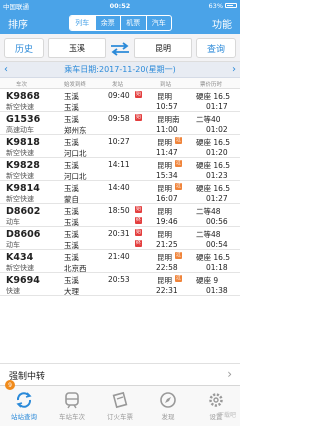 The width and height of the screenshot is (320, 426). What do you see at coordinates (23, 211) in the screenshot?
I see `train-number: D8602` at bounding box center [23, 211].